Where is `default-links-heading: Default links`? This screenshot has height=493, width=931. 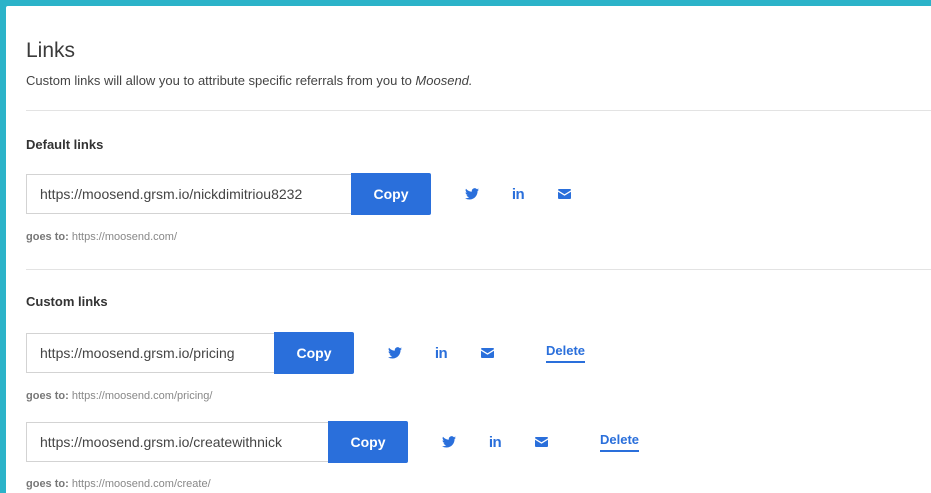 default-links-heading: Default links is located at coordinates (65, 144).